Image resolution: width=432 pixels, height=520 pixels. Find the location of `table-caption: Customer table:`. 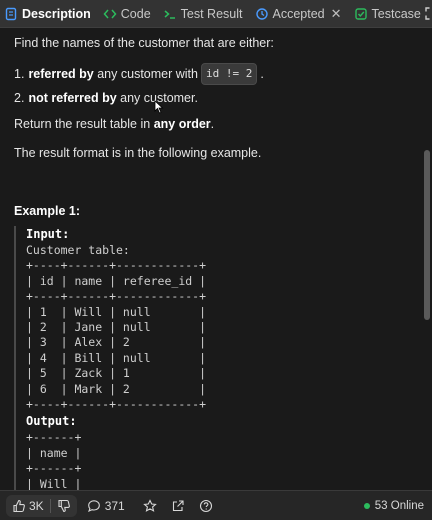

table-caption: Customer table: is located at coordinates (78, 250).